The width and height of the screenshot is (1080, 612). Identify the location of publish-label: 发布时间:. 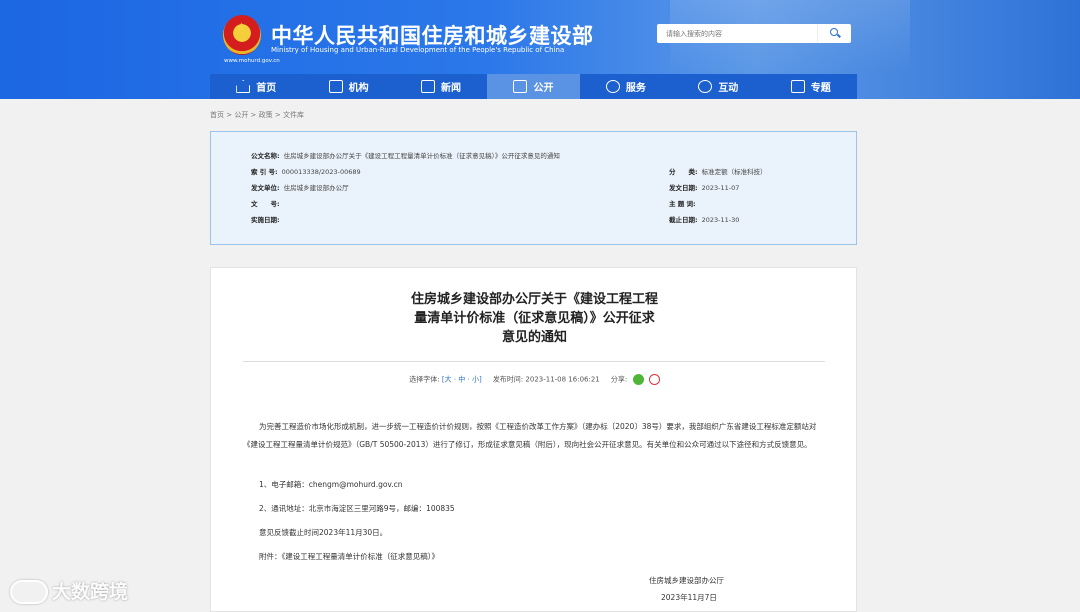
(508, 379).